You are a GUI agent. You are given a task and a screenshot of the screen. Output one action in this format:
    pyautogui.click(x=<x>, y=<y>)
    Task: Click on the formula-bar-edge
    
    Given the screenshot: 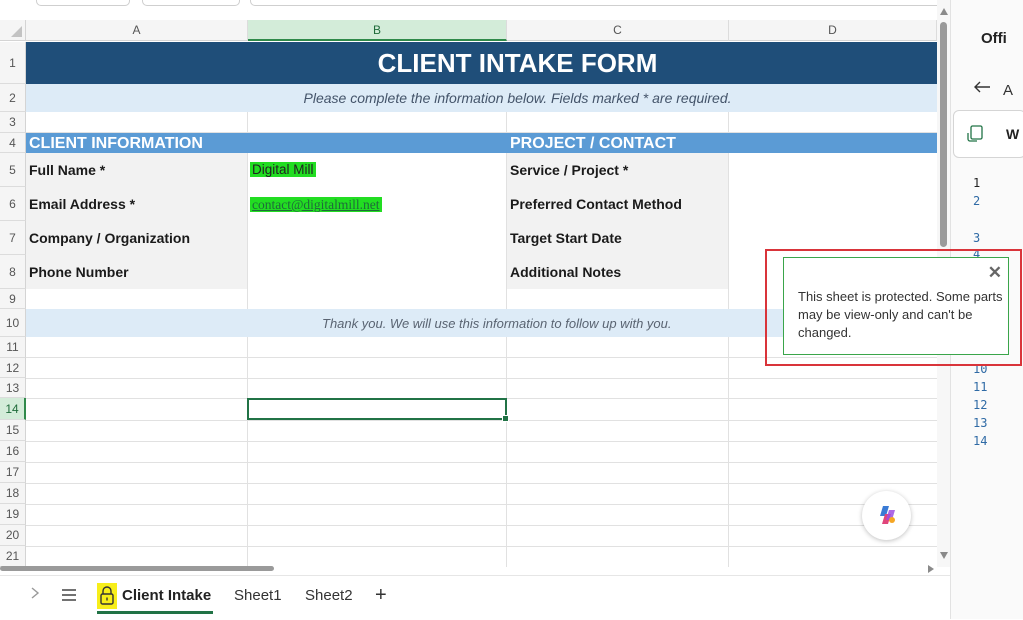 What is the action you would take?
    pyautogui.click(x=593, y=3)
    